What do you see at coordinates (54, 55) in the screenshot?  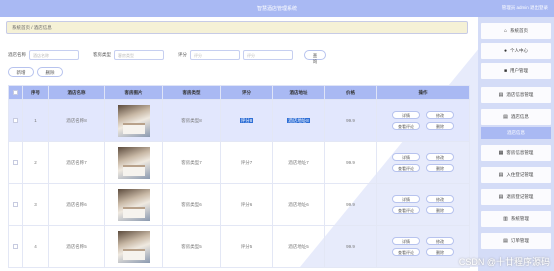 I see `hotel-name-input: 酒店名称` at bounding box center [54, 55].